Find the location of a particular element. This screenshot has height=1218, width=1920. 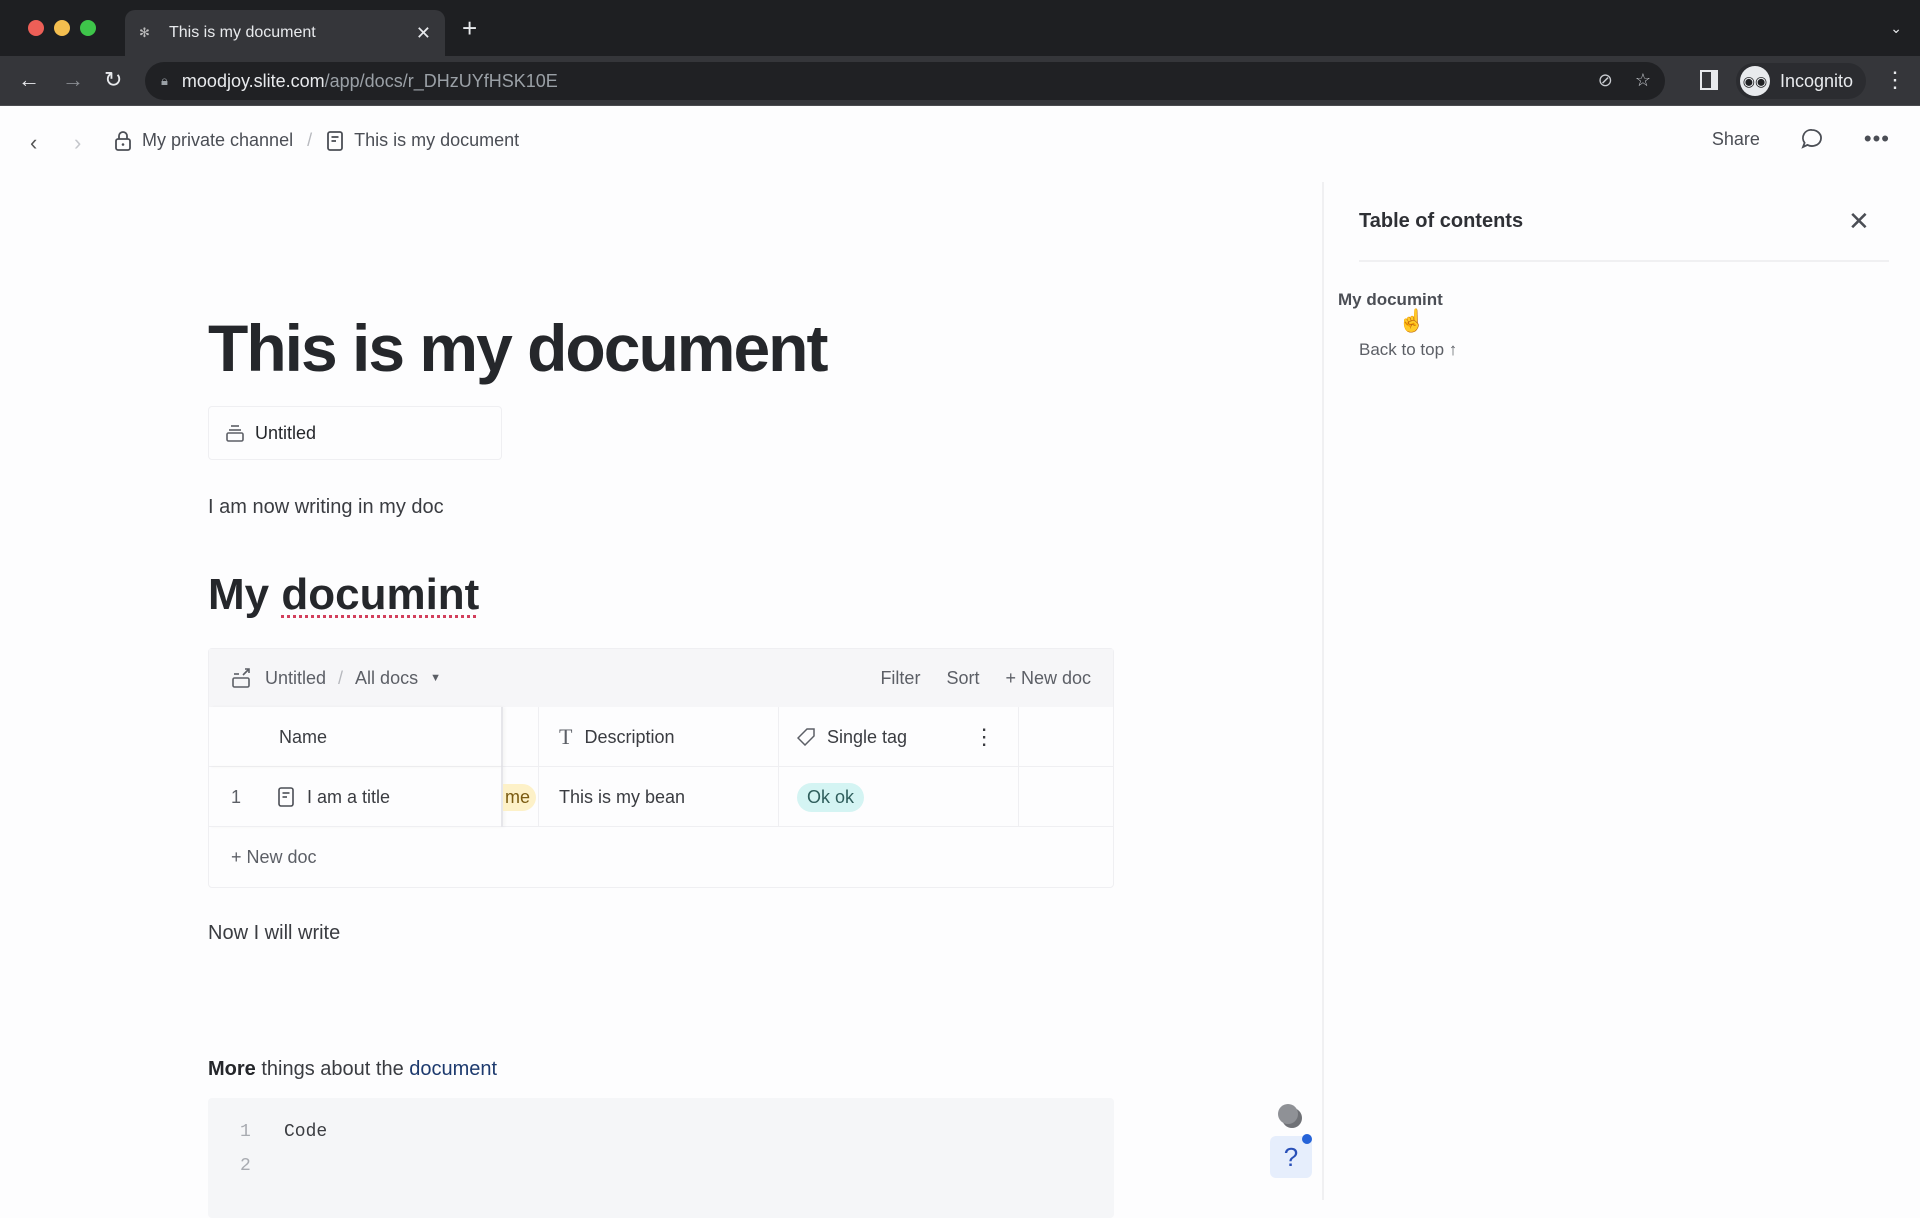

code-line: Code is located at coordinates (306, 1132).